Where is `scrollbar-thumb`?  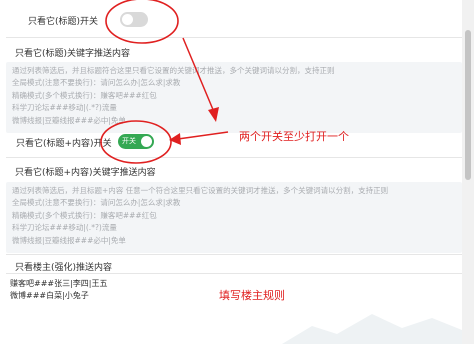 scrollbar-thumb is located at coordinates (468, 105).